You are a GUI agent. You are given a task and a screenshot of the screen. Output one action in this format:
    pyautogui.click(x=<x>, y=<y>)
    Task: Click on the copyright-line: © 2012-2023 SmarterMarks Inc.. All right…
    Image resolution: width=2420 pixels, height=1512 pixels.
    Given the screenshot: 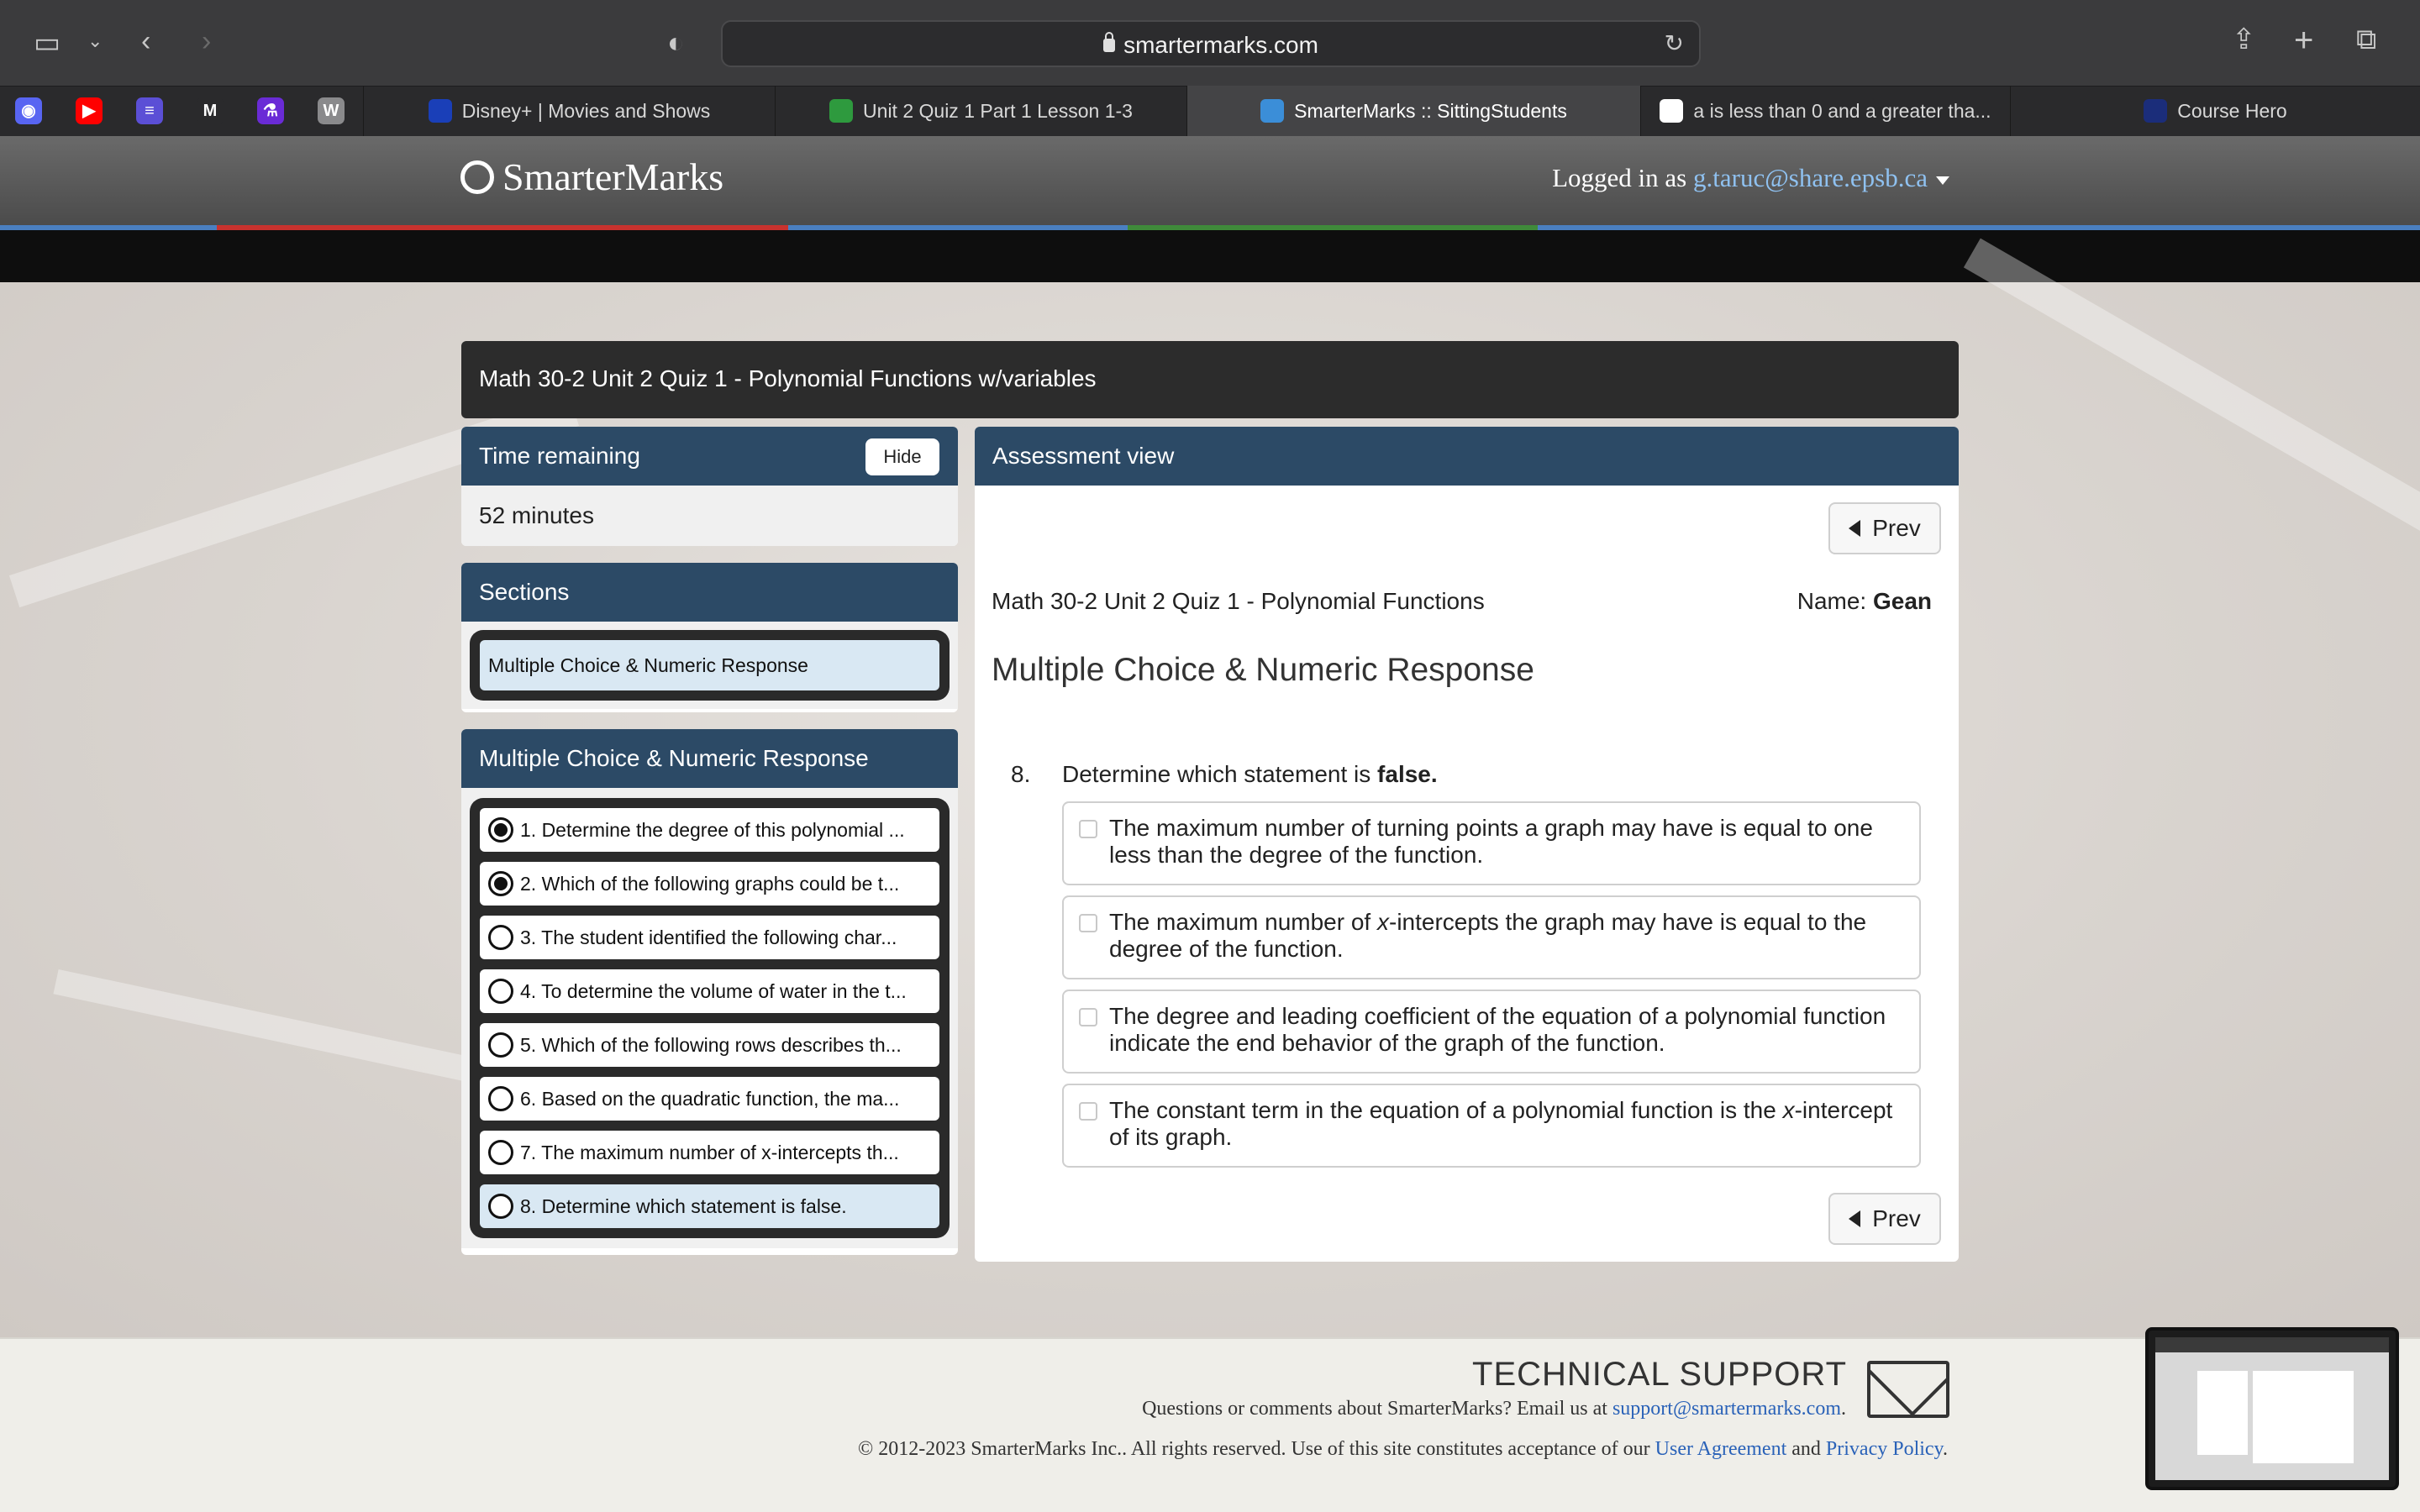 What is the action you would take?
    pyautogui.click(x=1403, y=1449)
    